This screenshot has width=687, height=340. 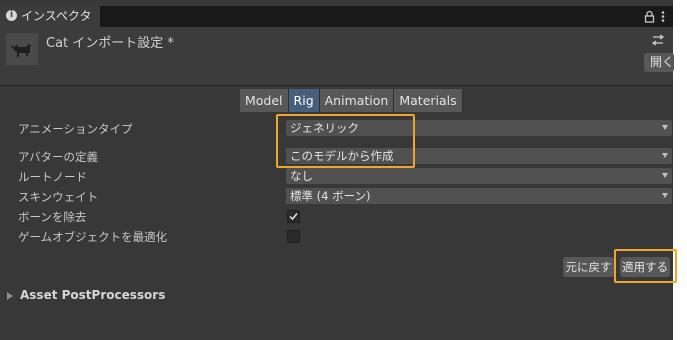 I want to click on avatar-definition-label: アバターの定義, so click(x=58, y=157).